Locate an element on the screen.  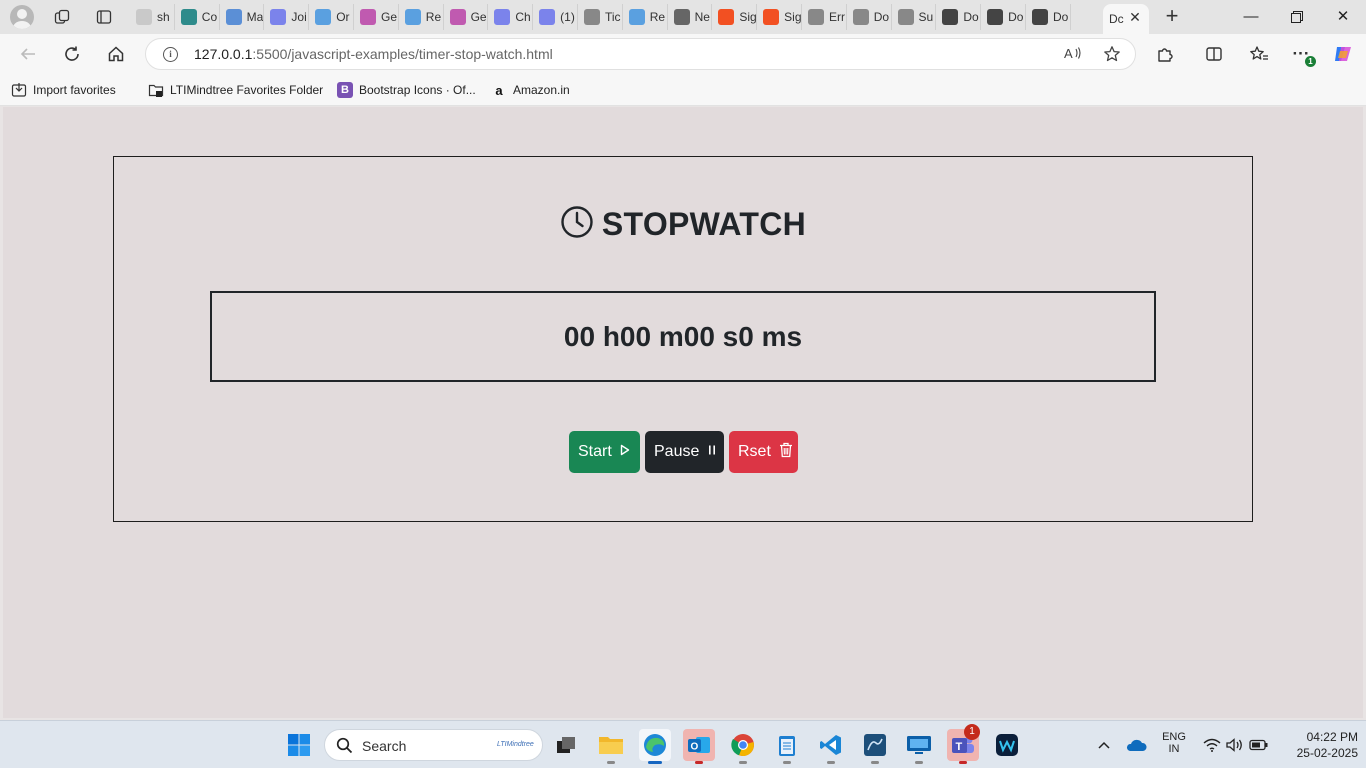
notepad-icon is located at coordinates (787, 746).